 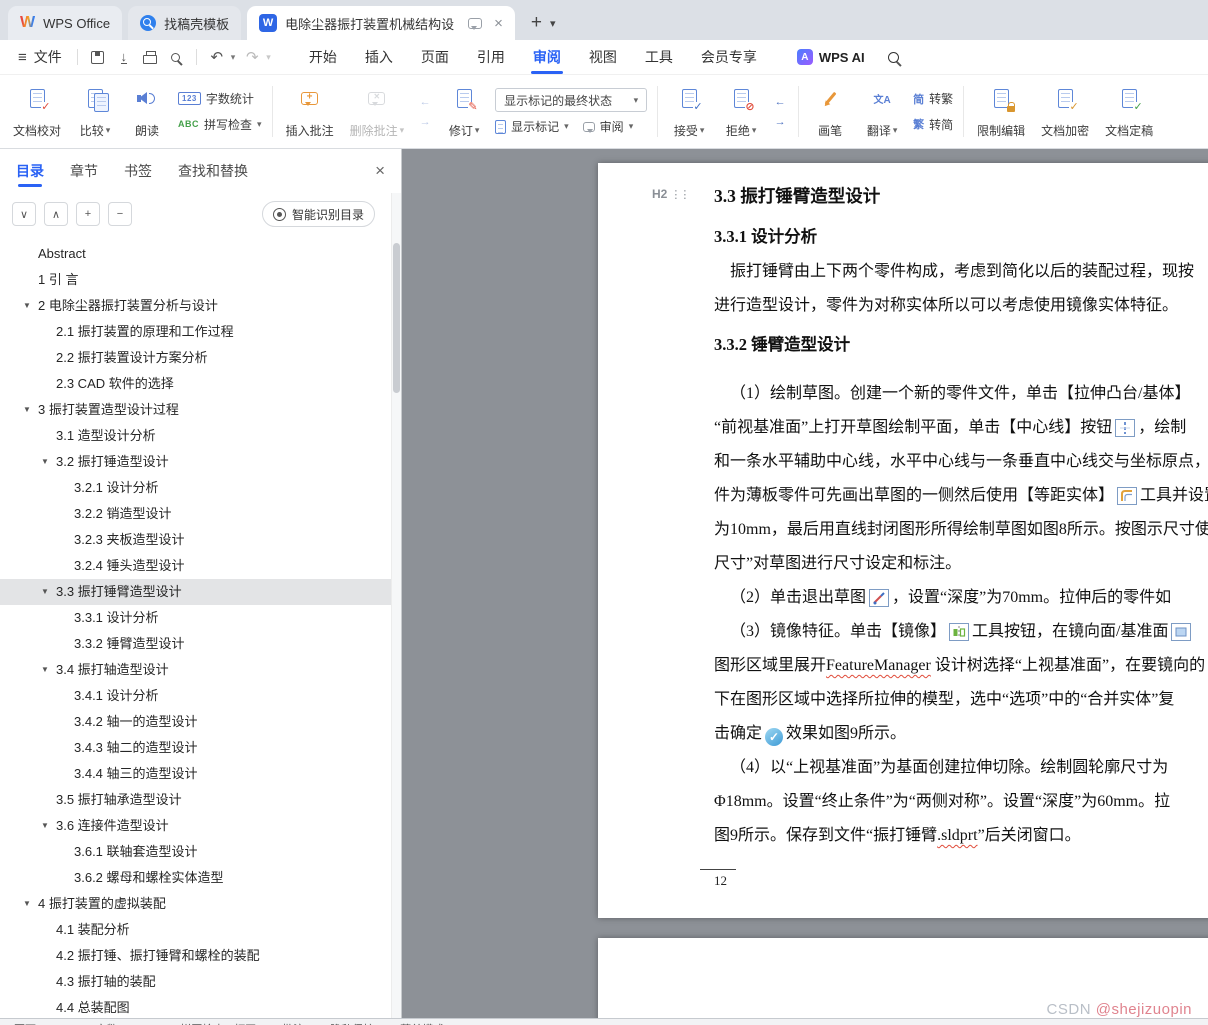 I want to click on next-comment-button: →, so click(x=425, y=121).